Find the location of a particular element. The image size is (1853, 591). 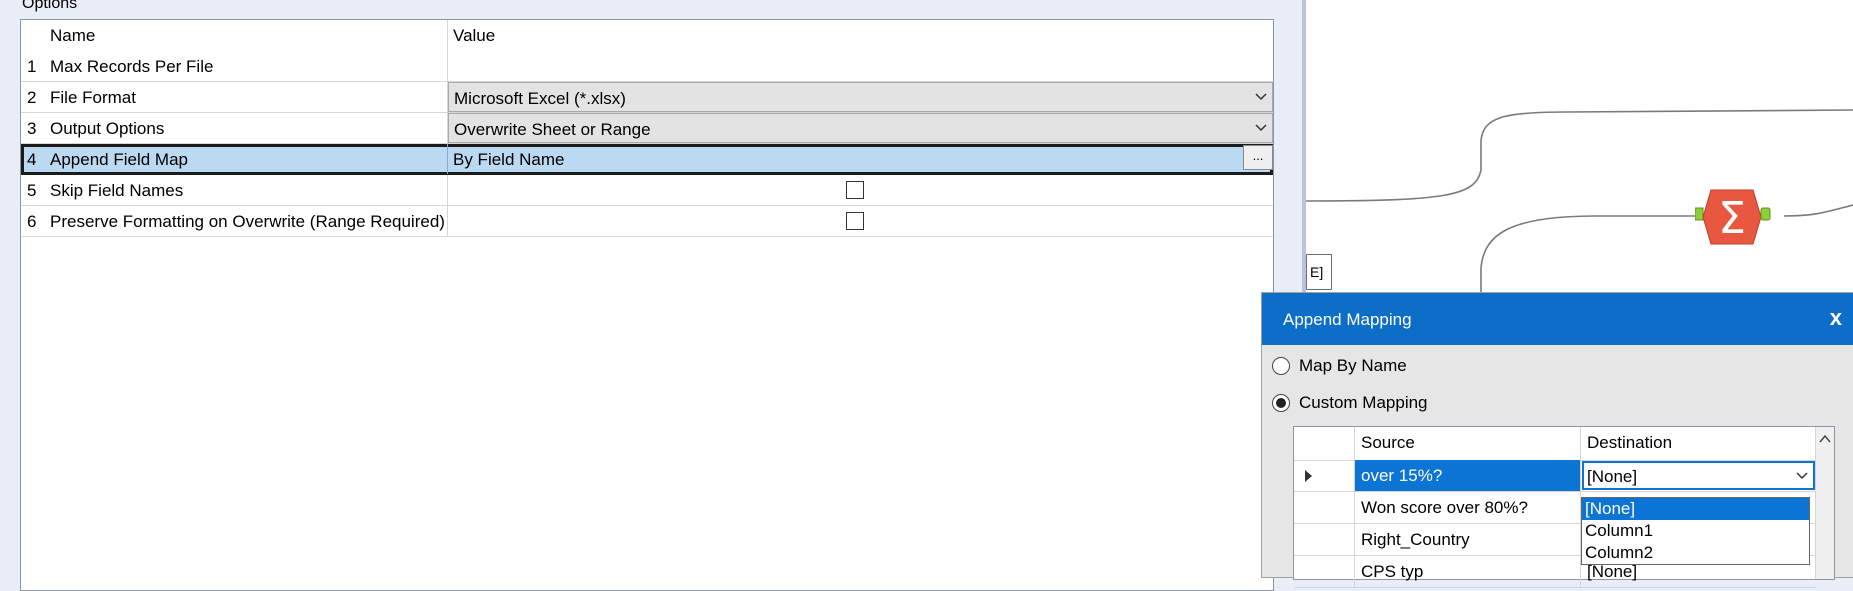

current-row-arrow-icon is located at coordinates (1308, 476).